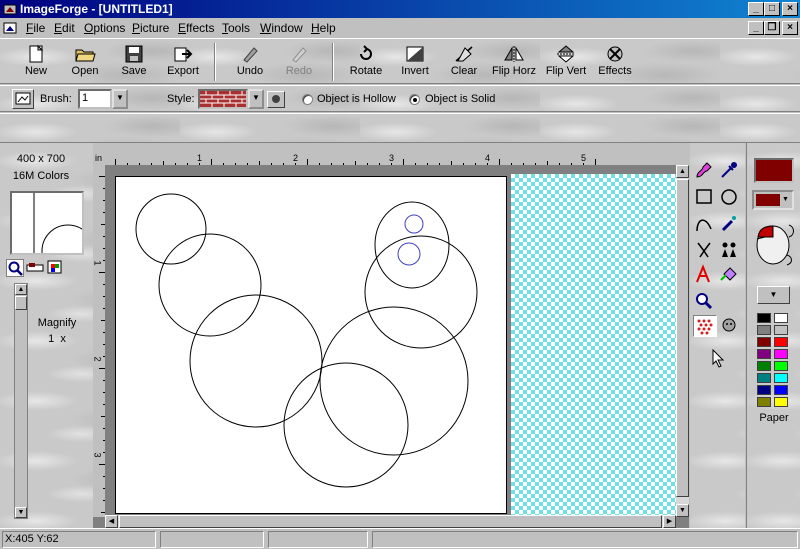 This screenshot has height=549, width=800. What do you see at coordinates (730, 224) in the screenshot?
I see `spray-tool` at bounding box center [730, 224].